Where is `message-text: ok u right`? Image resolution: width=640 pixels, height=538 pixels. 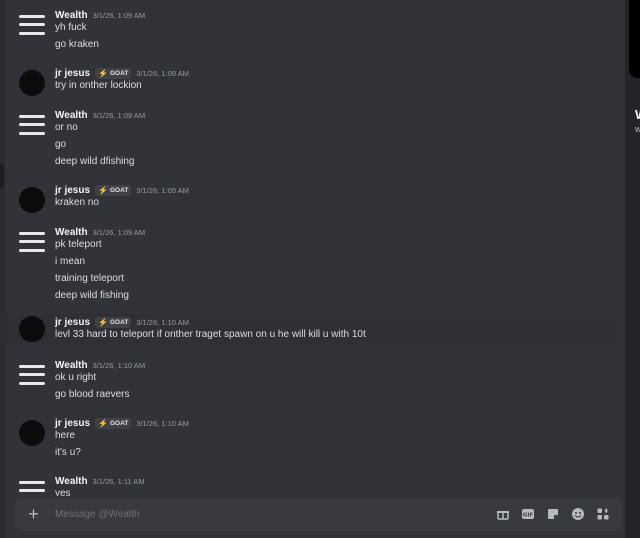
message-text: ok u right is located at coordinates (76, 377).